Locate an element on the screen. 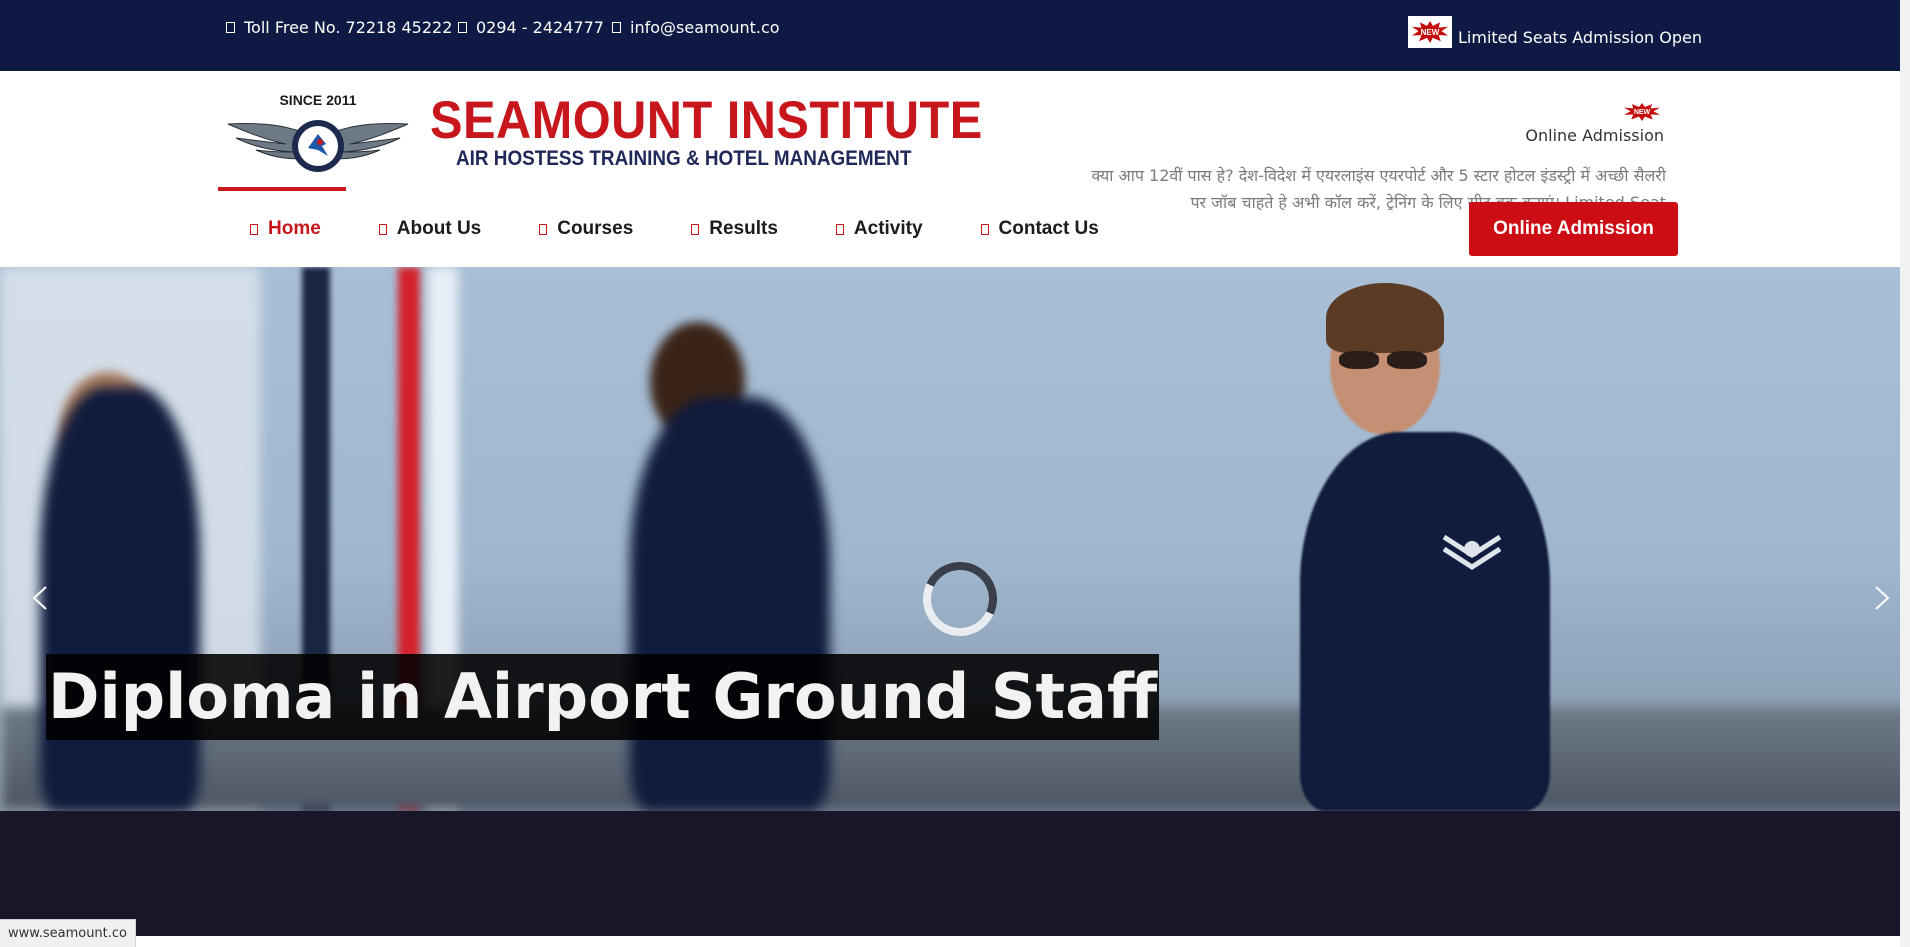  phone-contact: 0294 - 2424777 is located at coordinates (531, 27).